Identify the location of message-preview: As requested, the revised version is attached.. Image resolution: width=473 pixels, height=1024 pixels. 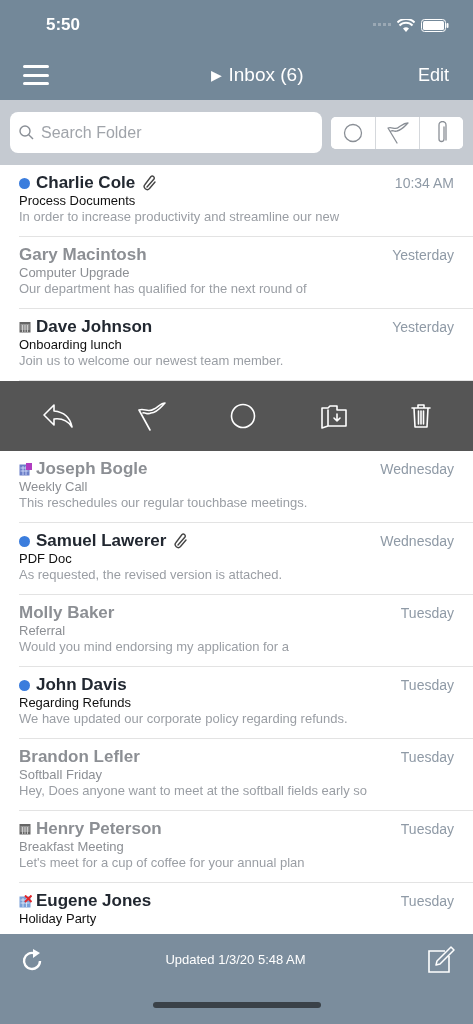
(151, 575).